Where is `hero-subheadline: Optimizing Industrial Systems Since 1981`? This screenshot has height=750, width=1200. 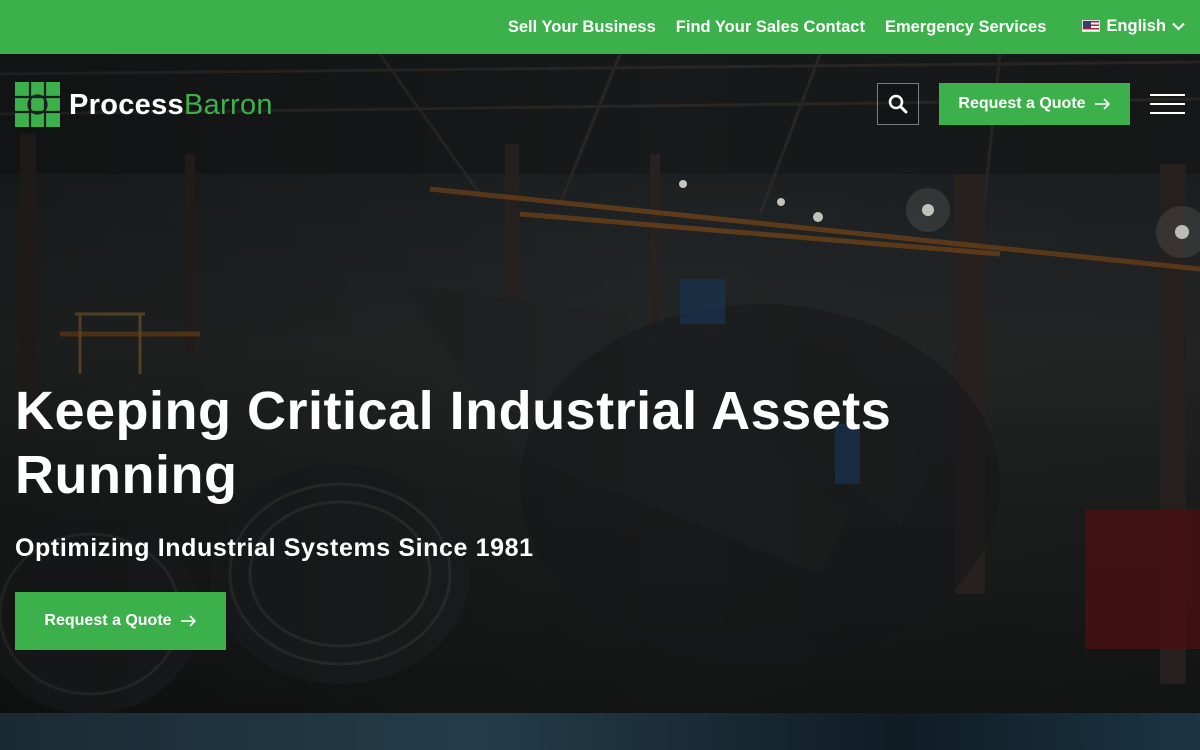 hero-subheadline: Optimizing Industrial Systems Since 1981 is located at coordinates (274, 548).